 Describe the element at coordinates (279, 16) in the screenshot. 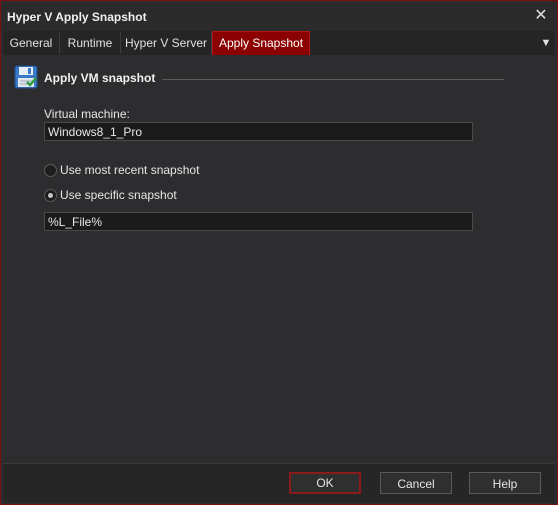

I see `title-bar: Hyper V Apply Snapshot ✕` at that location.